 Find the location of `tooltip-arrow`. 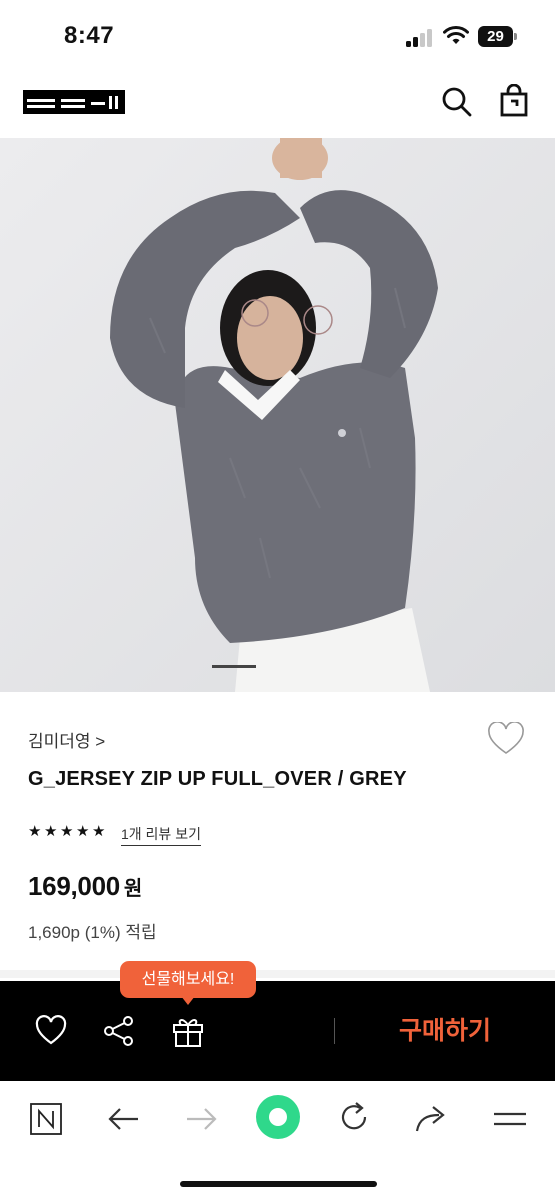

tooltip-arrow is located at coordinates (188, 1000).